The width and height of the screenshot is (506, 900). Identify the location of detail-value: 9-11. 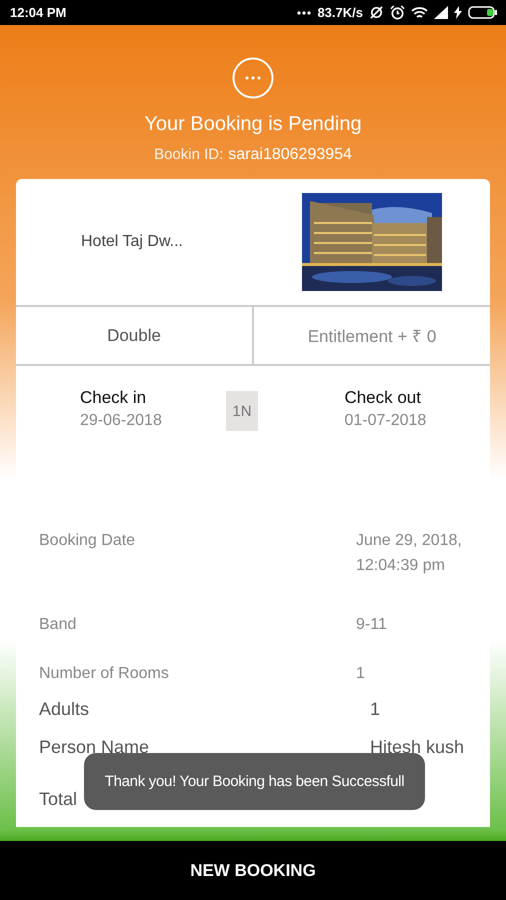
(372, 625).